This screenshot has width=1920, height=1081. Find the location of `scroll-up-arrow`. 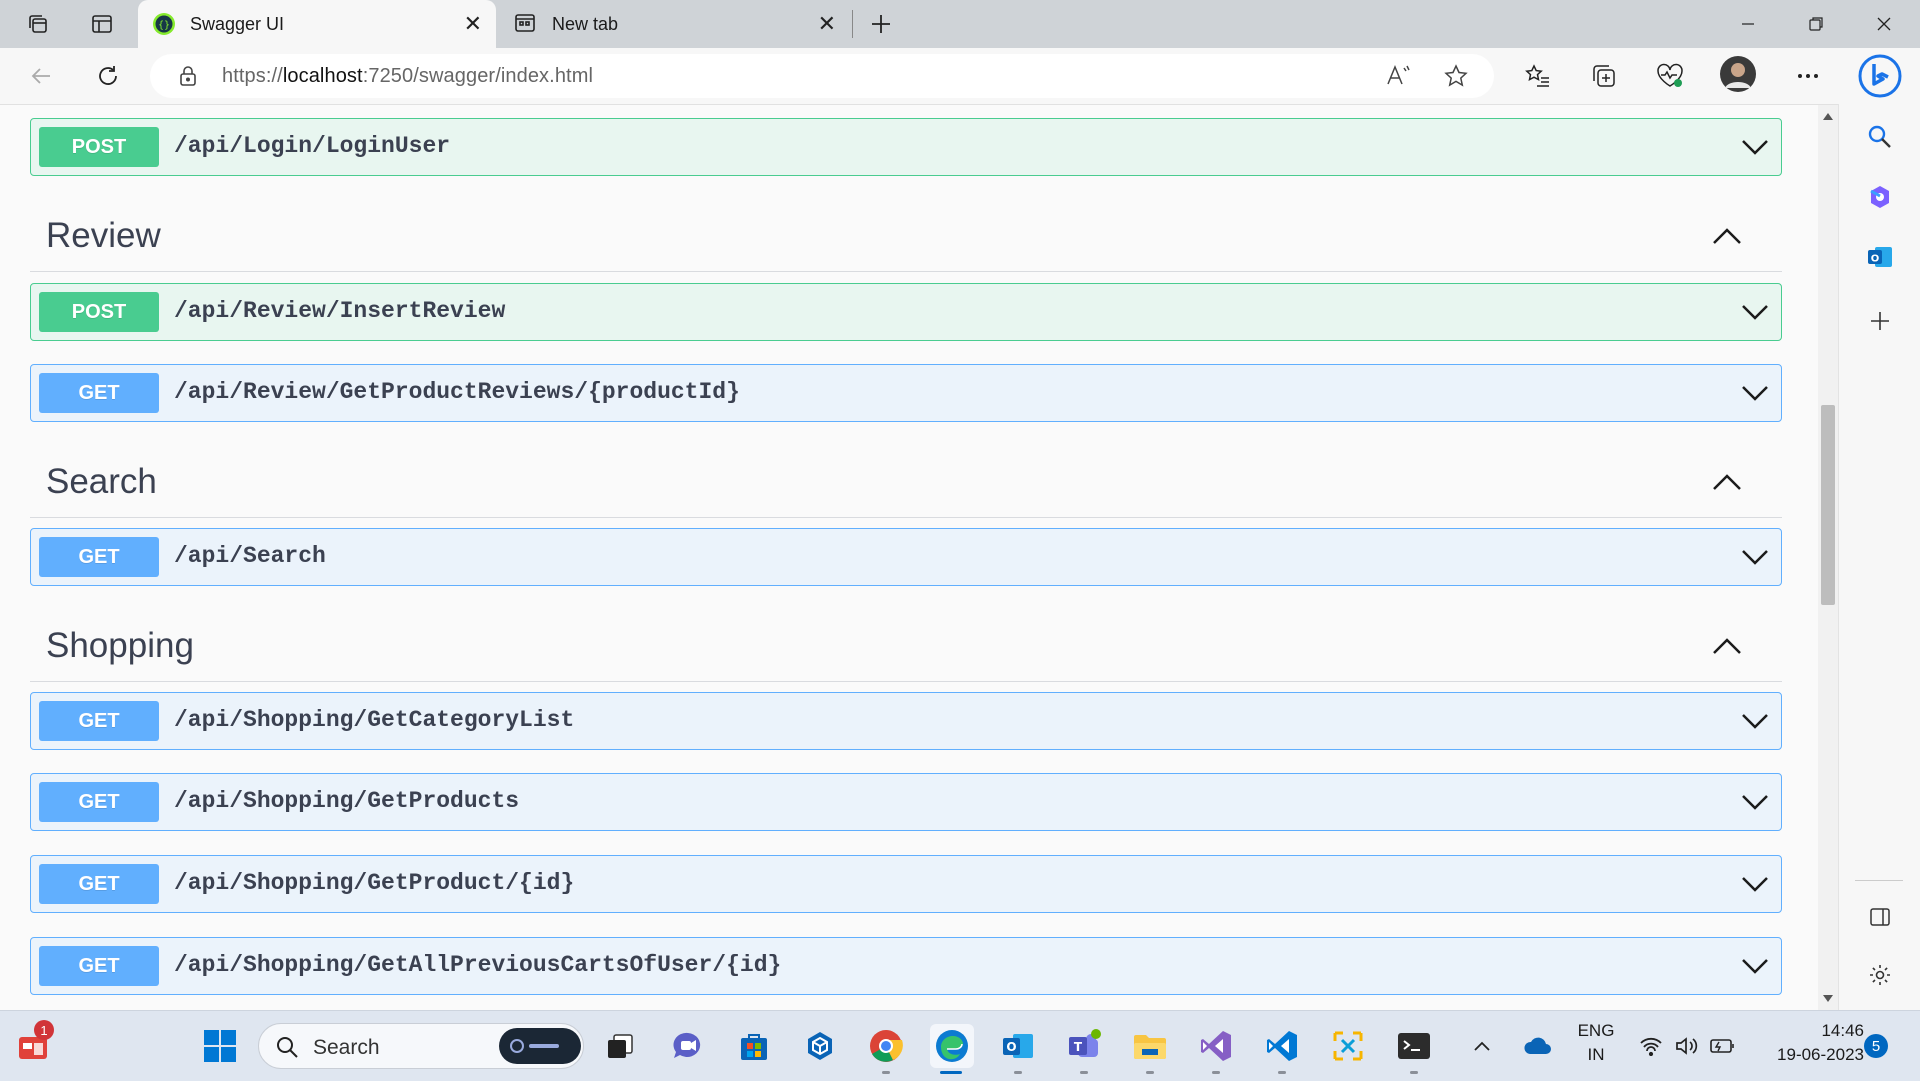

scroll-up-arrow is located at coordinates (1828, 116).